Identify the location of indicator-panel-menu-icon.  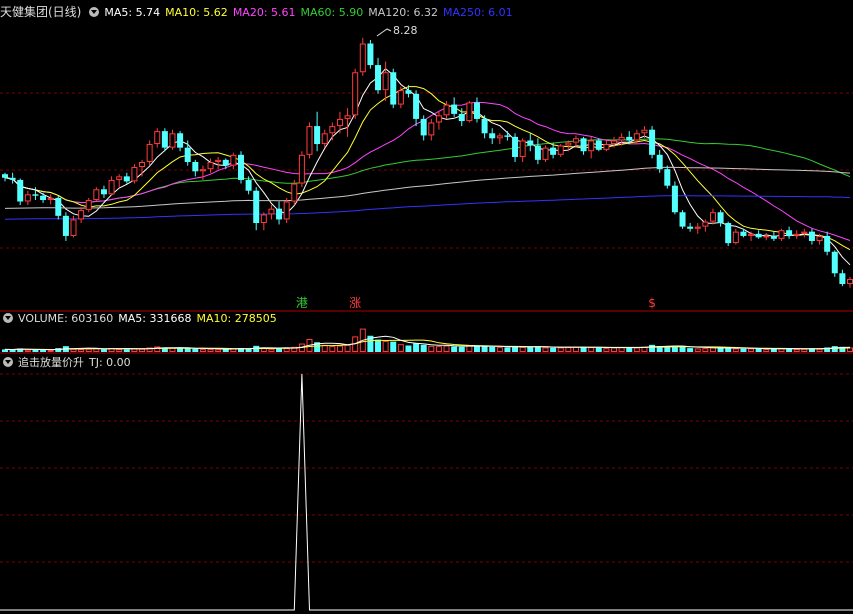
(8, 362).